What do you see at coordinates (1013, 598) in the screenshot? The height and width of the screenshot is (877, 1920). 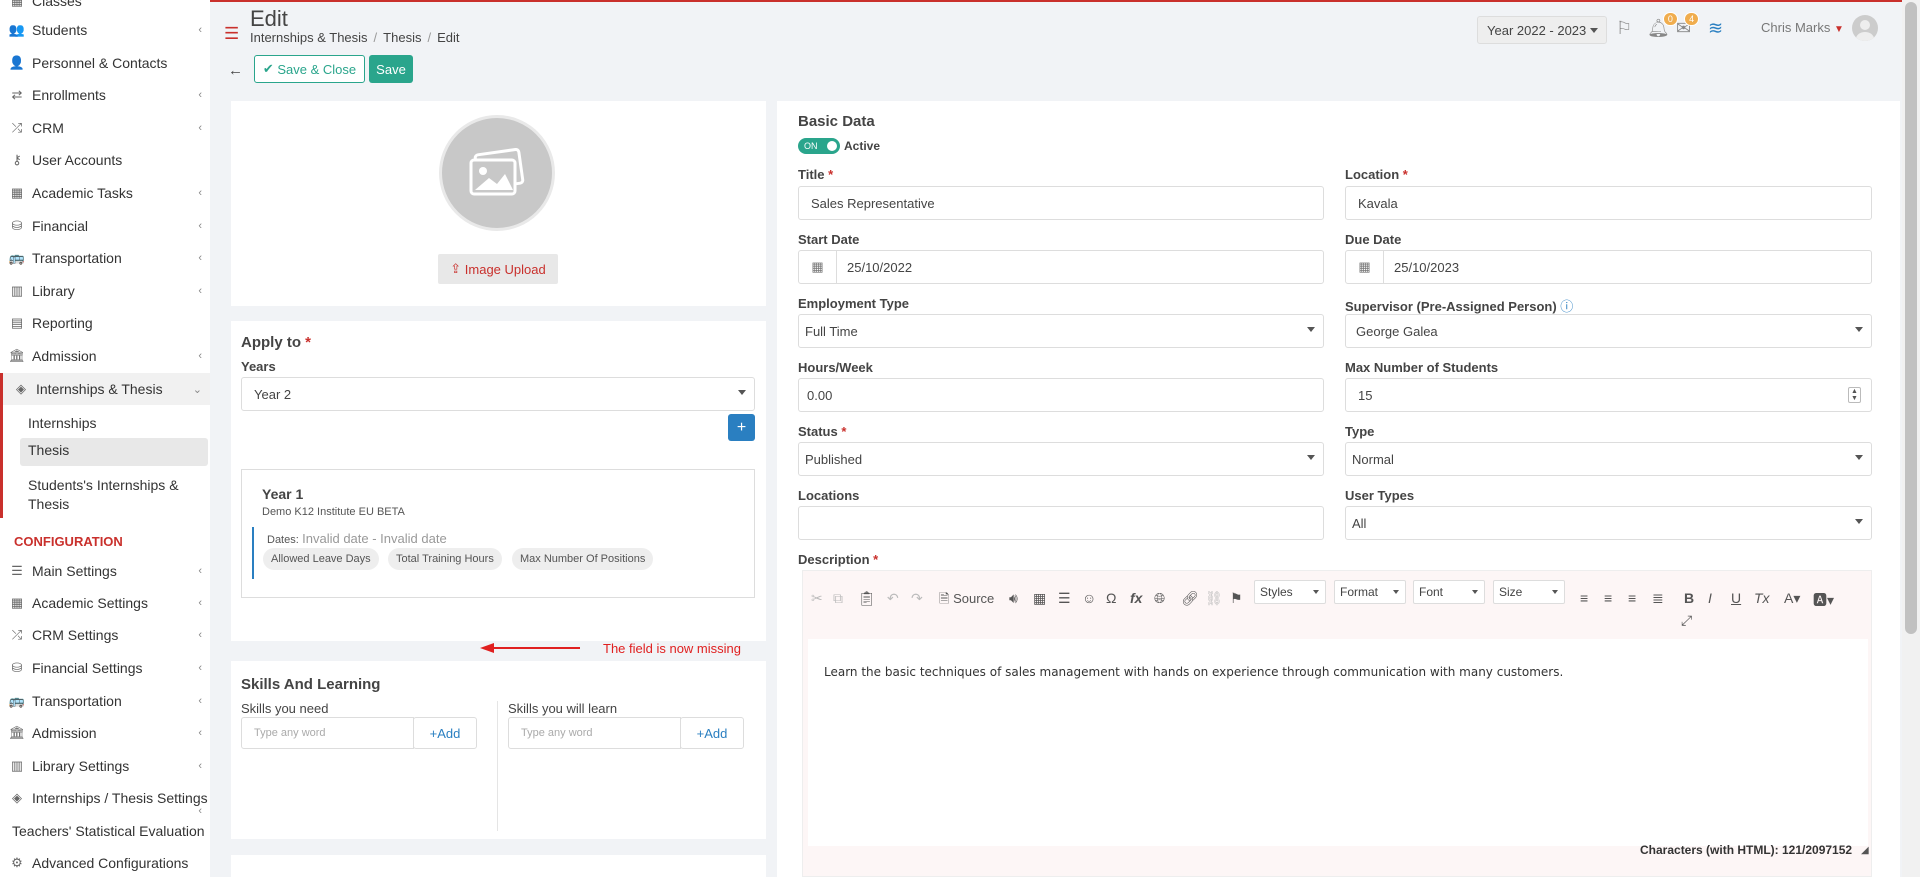 I see `audio-icon: 🔊︎` at bounding box center [1013, 598].